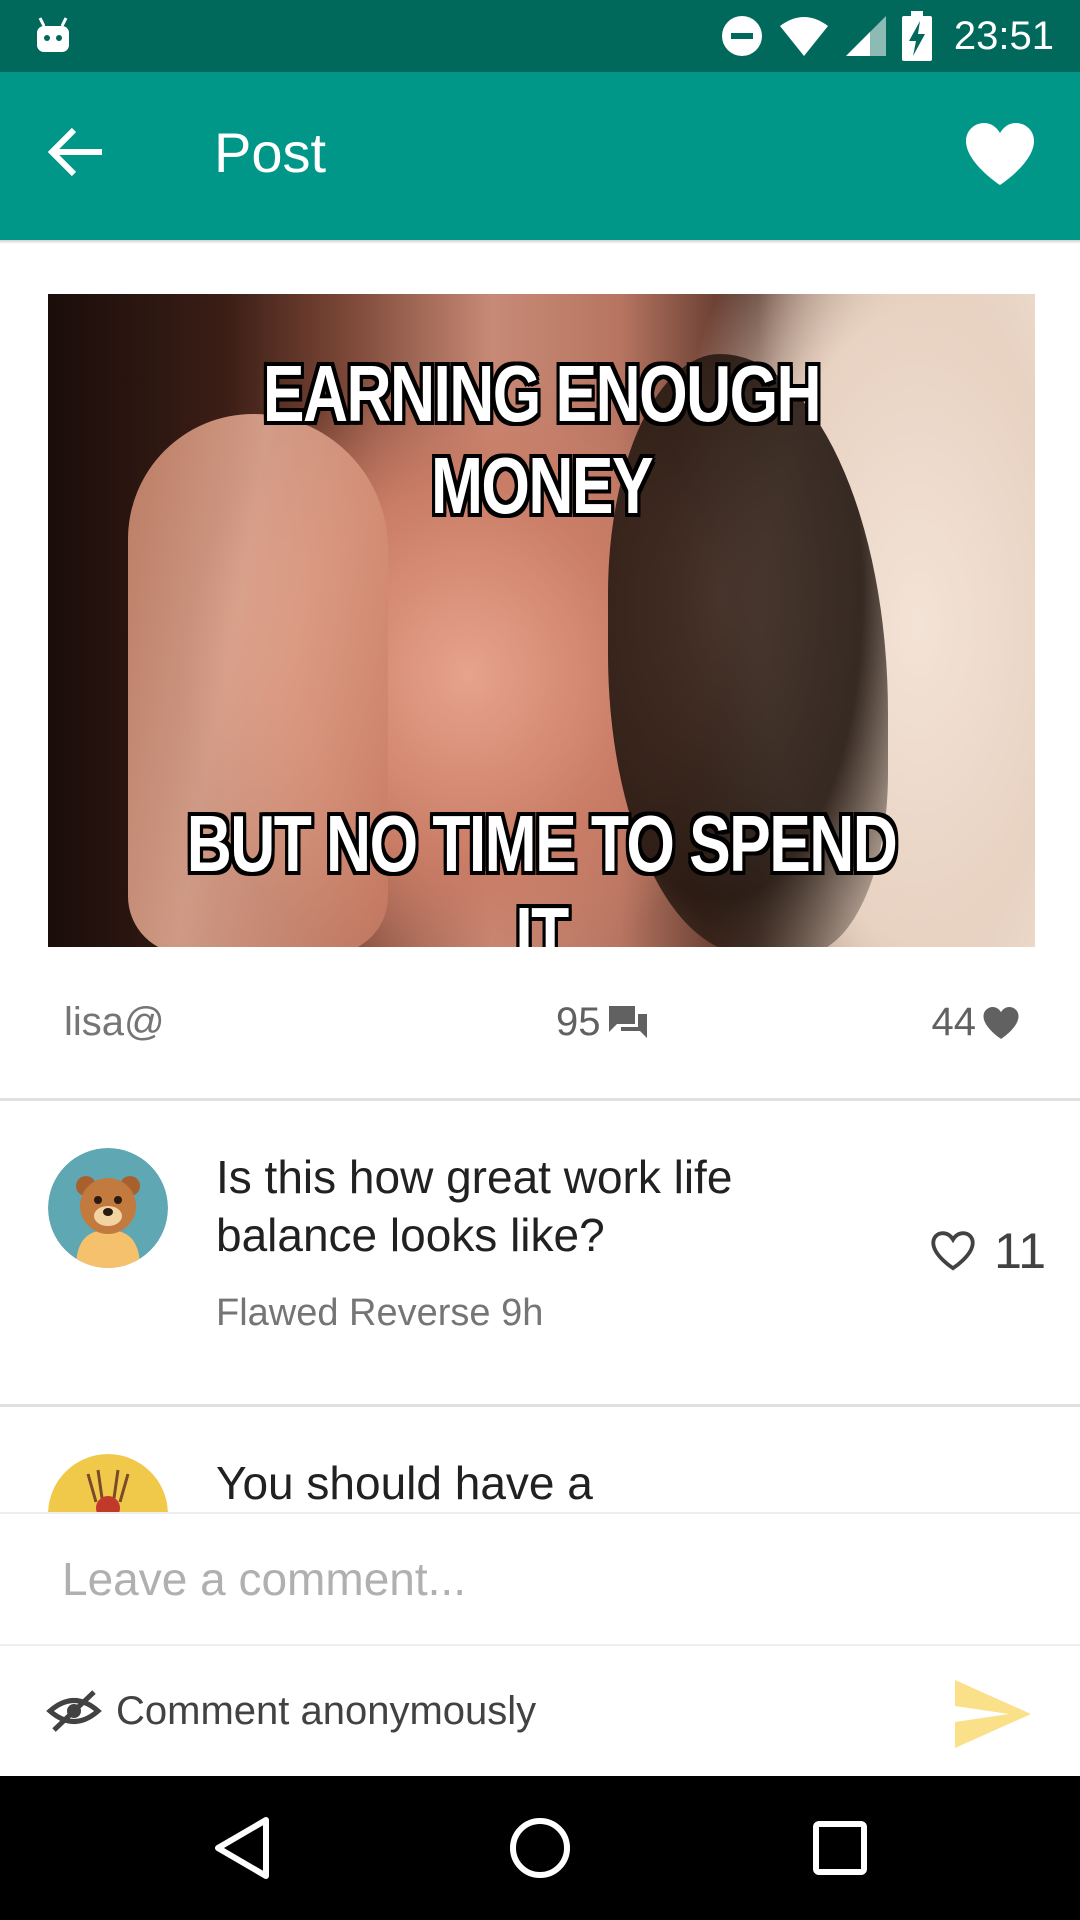  I want to click on send-icon, so click(993, 1714).